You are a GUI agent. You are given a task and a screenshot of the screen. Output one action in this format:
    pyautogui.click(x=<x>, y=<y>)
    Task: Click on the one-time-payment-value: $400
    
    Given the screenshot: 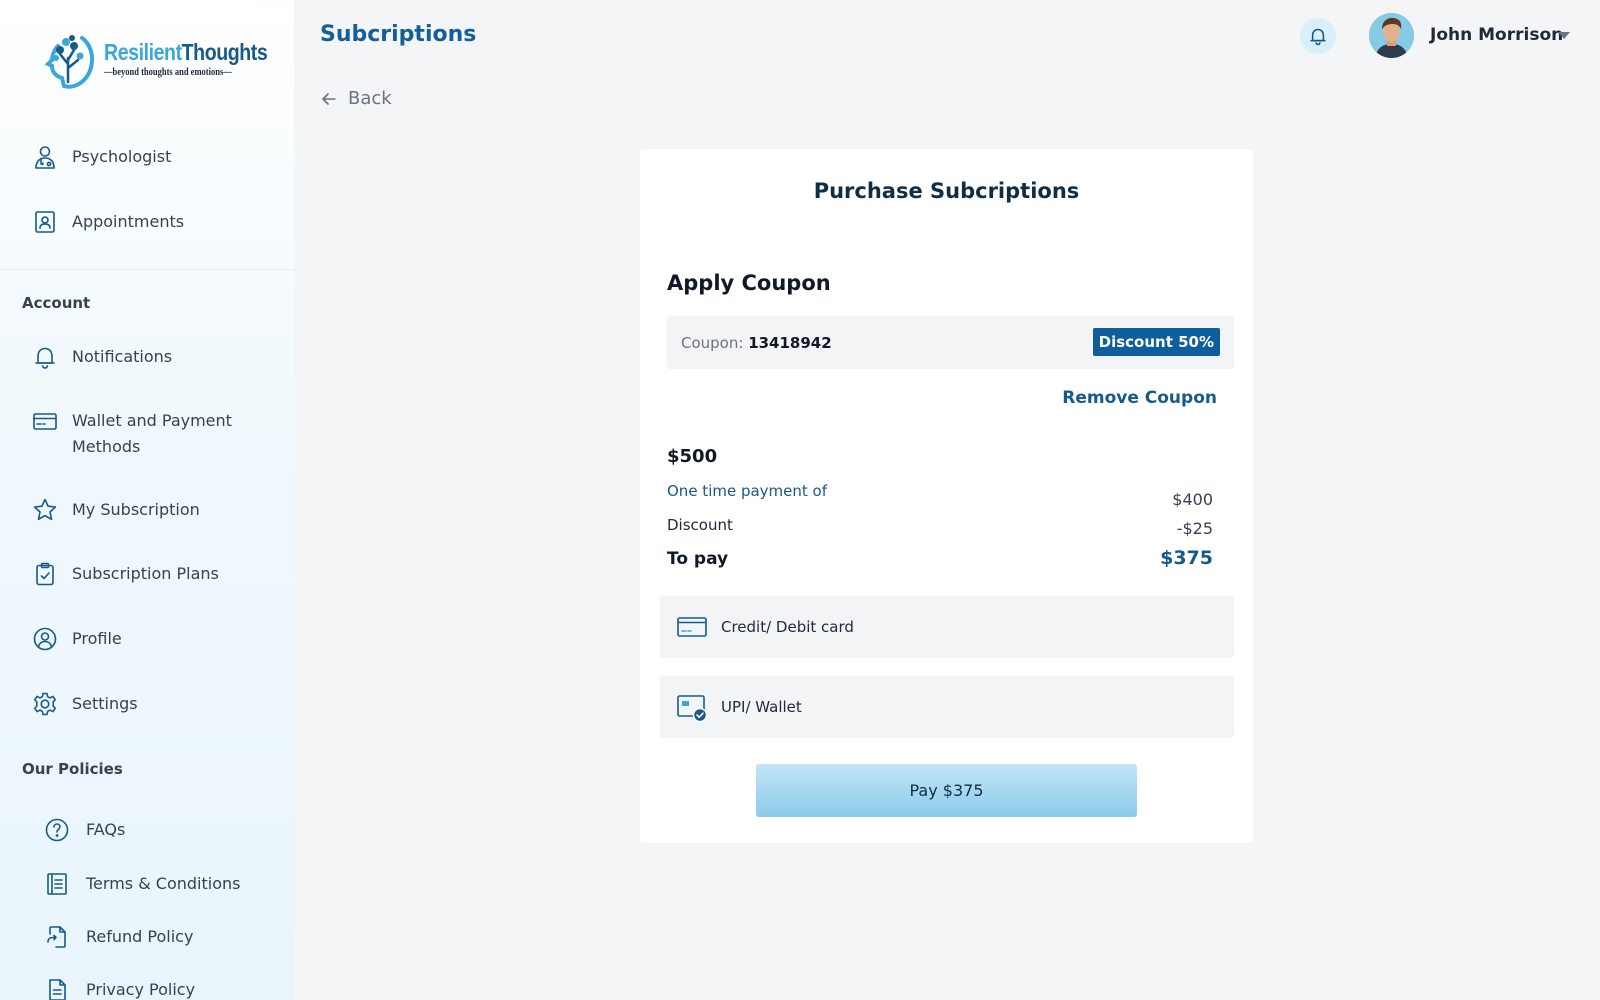 What is the action you would take?
    pyautogui.click(x=1192, y=499)
    